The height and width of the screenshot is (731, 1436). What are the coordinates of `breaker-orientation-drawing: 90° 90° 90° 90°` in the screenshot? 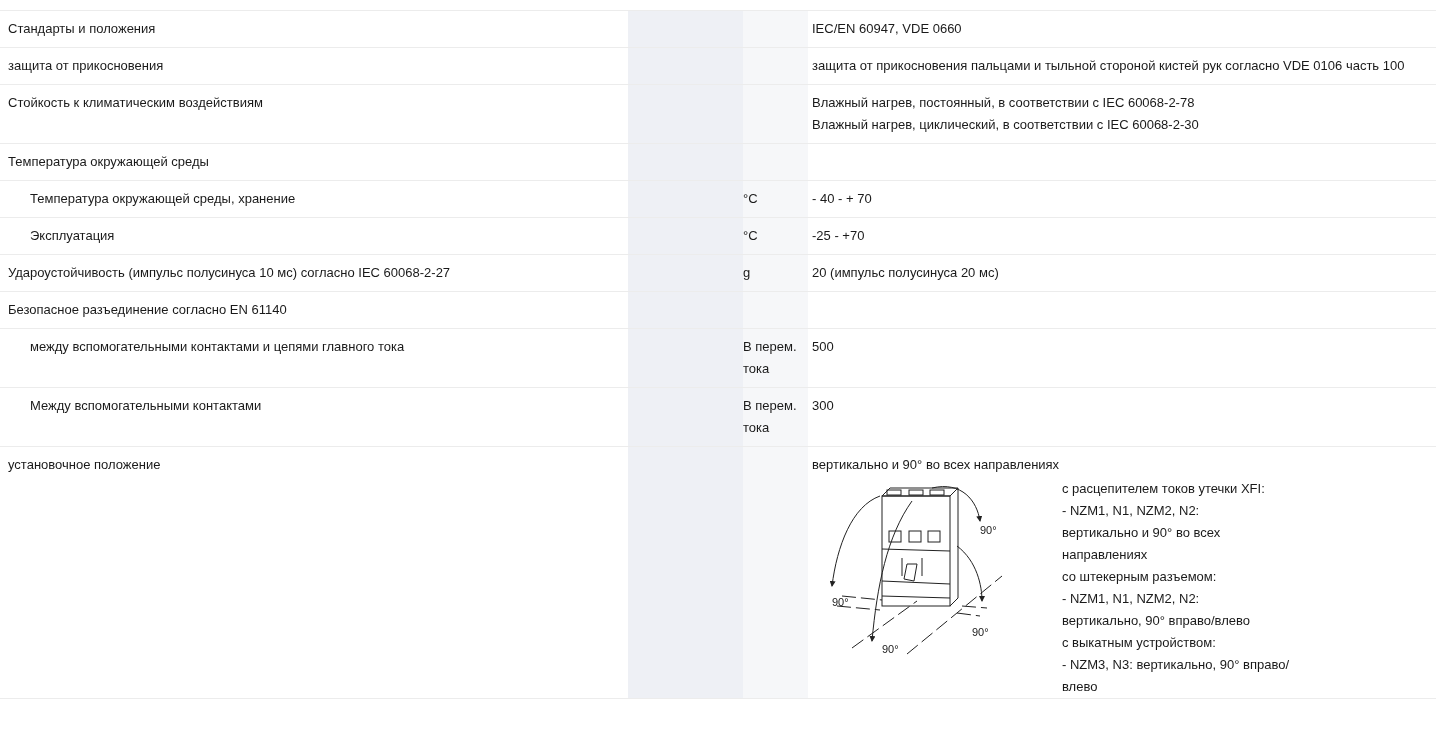 It's located at (922, 571).